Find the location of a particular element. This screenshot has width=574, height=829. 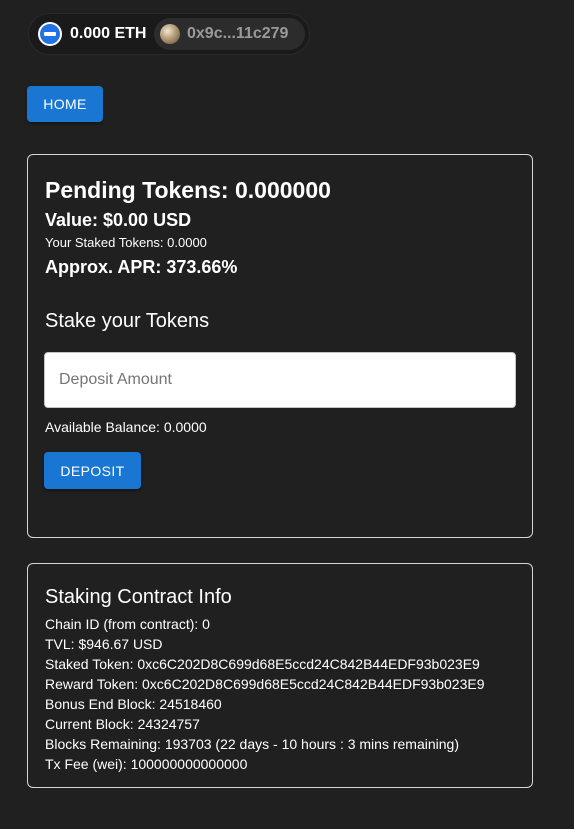

account-button: 0x9c...11c279 is located at coordinates (229, 34).